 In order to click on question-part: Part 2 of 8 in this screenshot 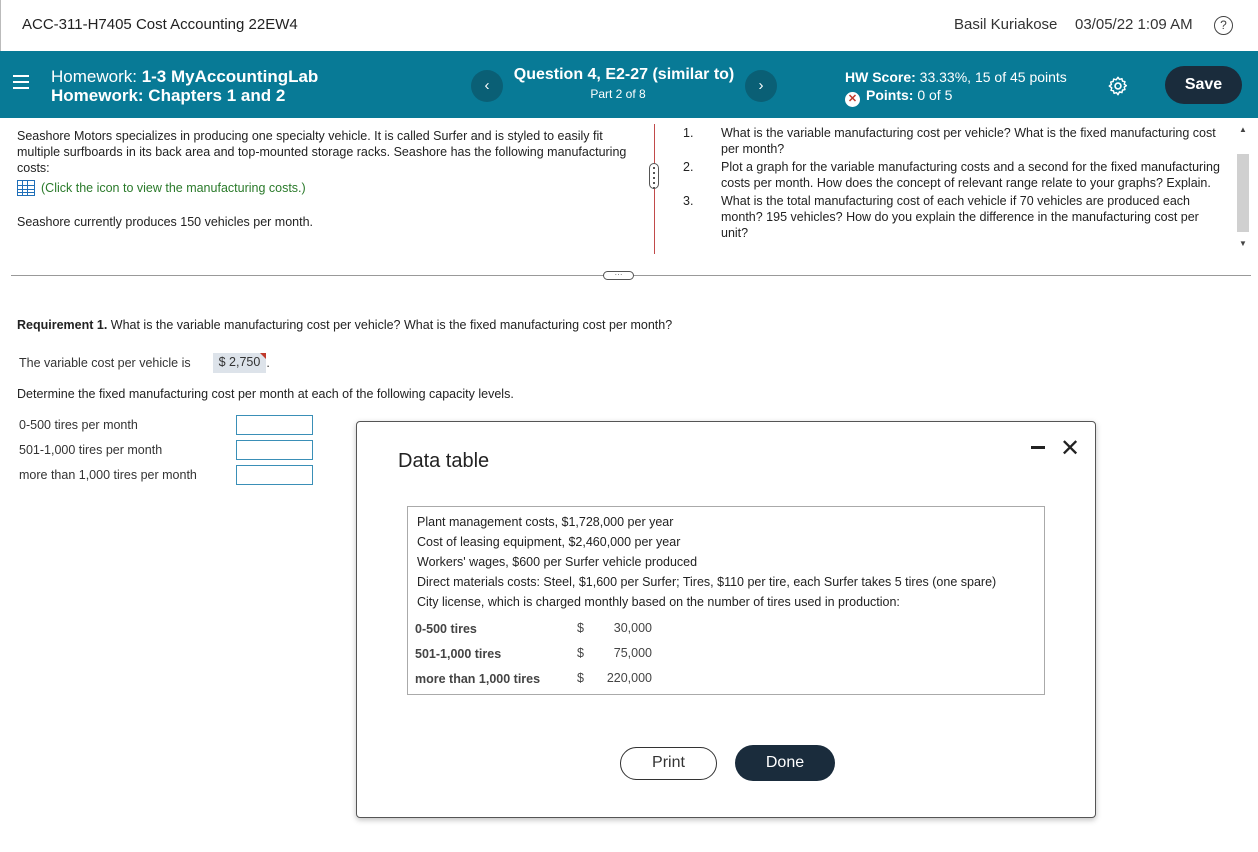, I will do `click(618, 94)`.